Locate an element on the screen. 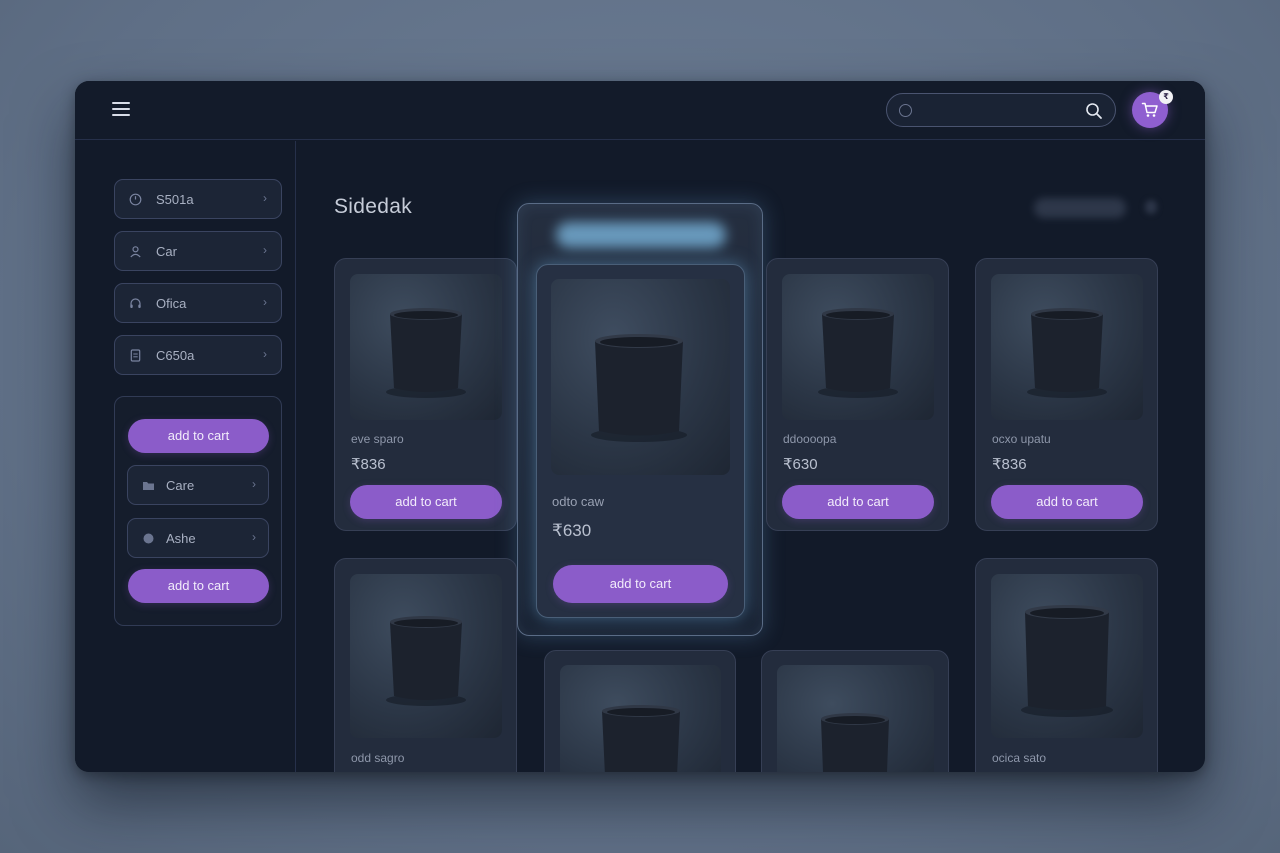  circle-icon is located at coordinates (148, 538).